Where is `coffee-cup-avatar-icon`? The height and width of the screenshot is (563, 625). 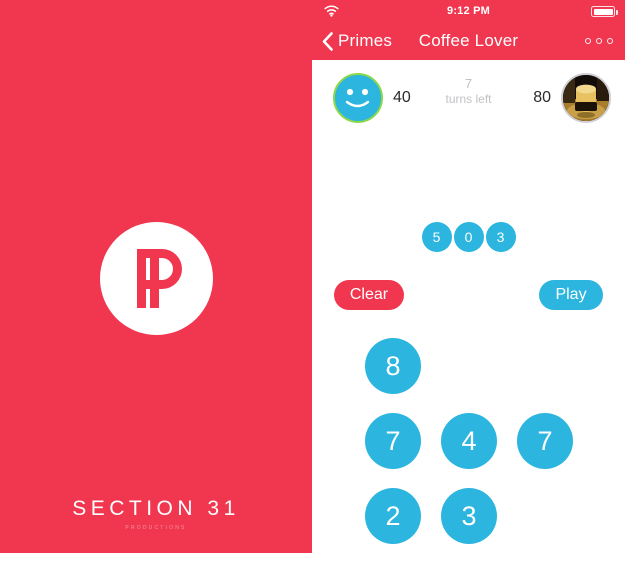 coffee-cup-avatar-icon is located at coordinates (586, 98).